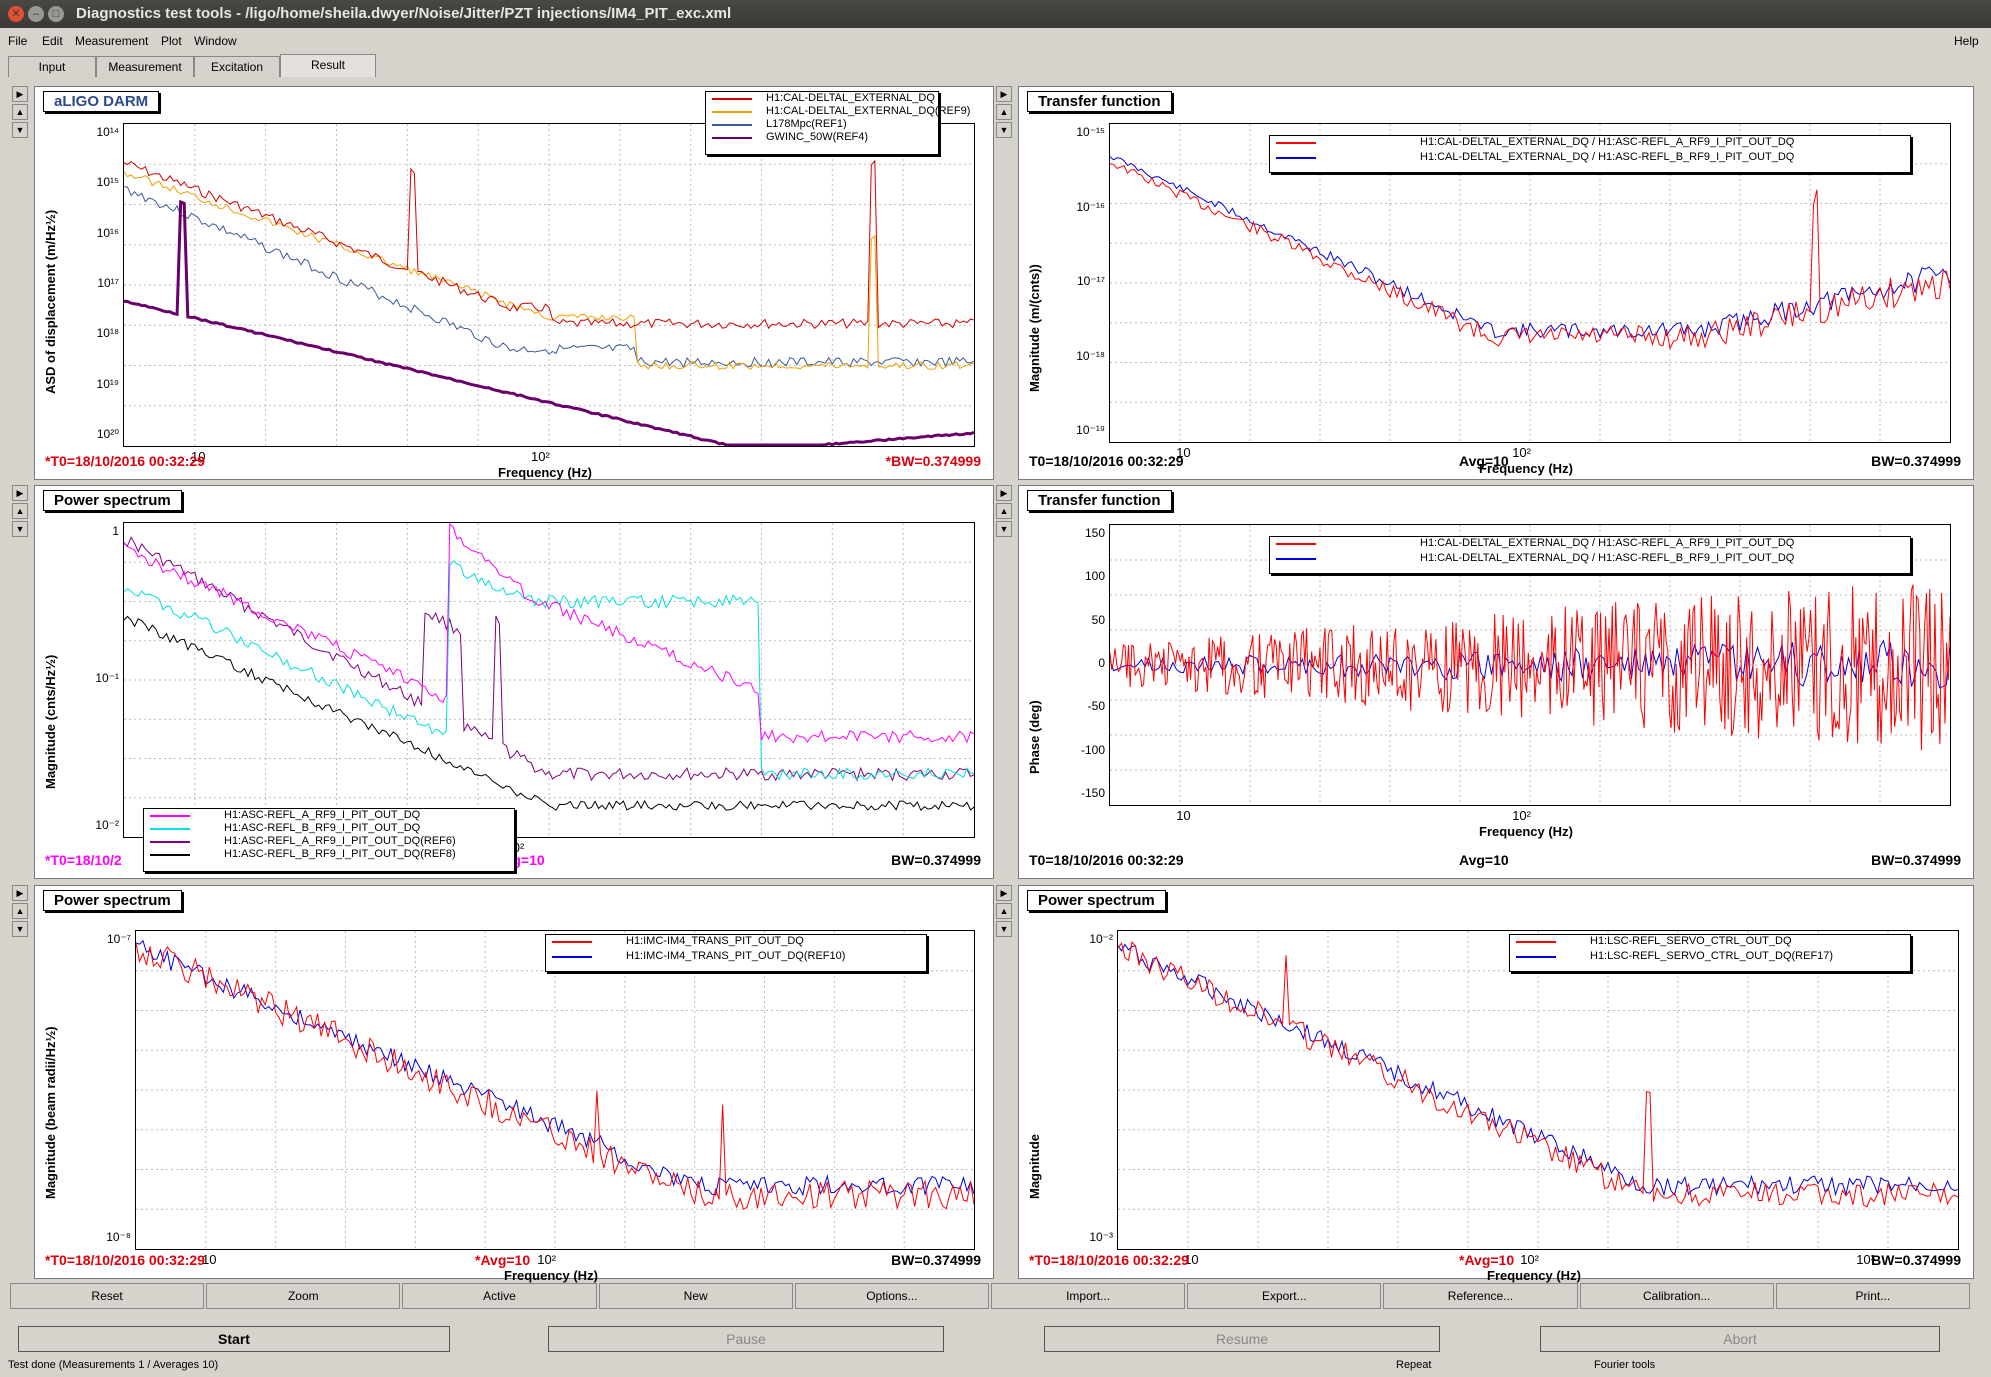 This screenshot has width=1991, height=1377. Describe the element at coordinates (340, 841) in the screenshot. I see `legend-label: H1:ASC-REFL_A_RF9_I_PIT_OUT_DQ(REF6)` at that location.